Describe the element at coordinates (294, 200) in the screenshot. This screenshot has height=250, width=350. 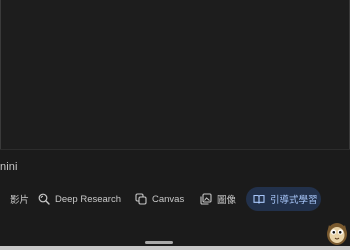
I see `guided-learning-label: 引導式學習` at that location.